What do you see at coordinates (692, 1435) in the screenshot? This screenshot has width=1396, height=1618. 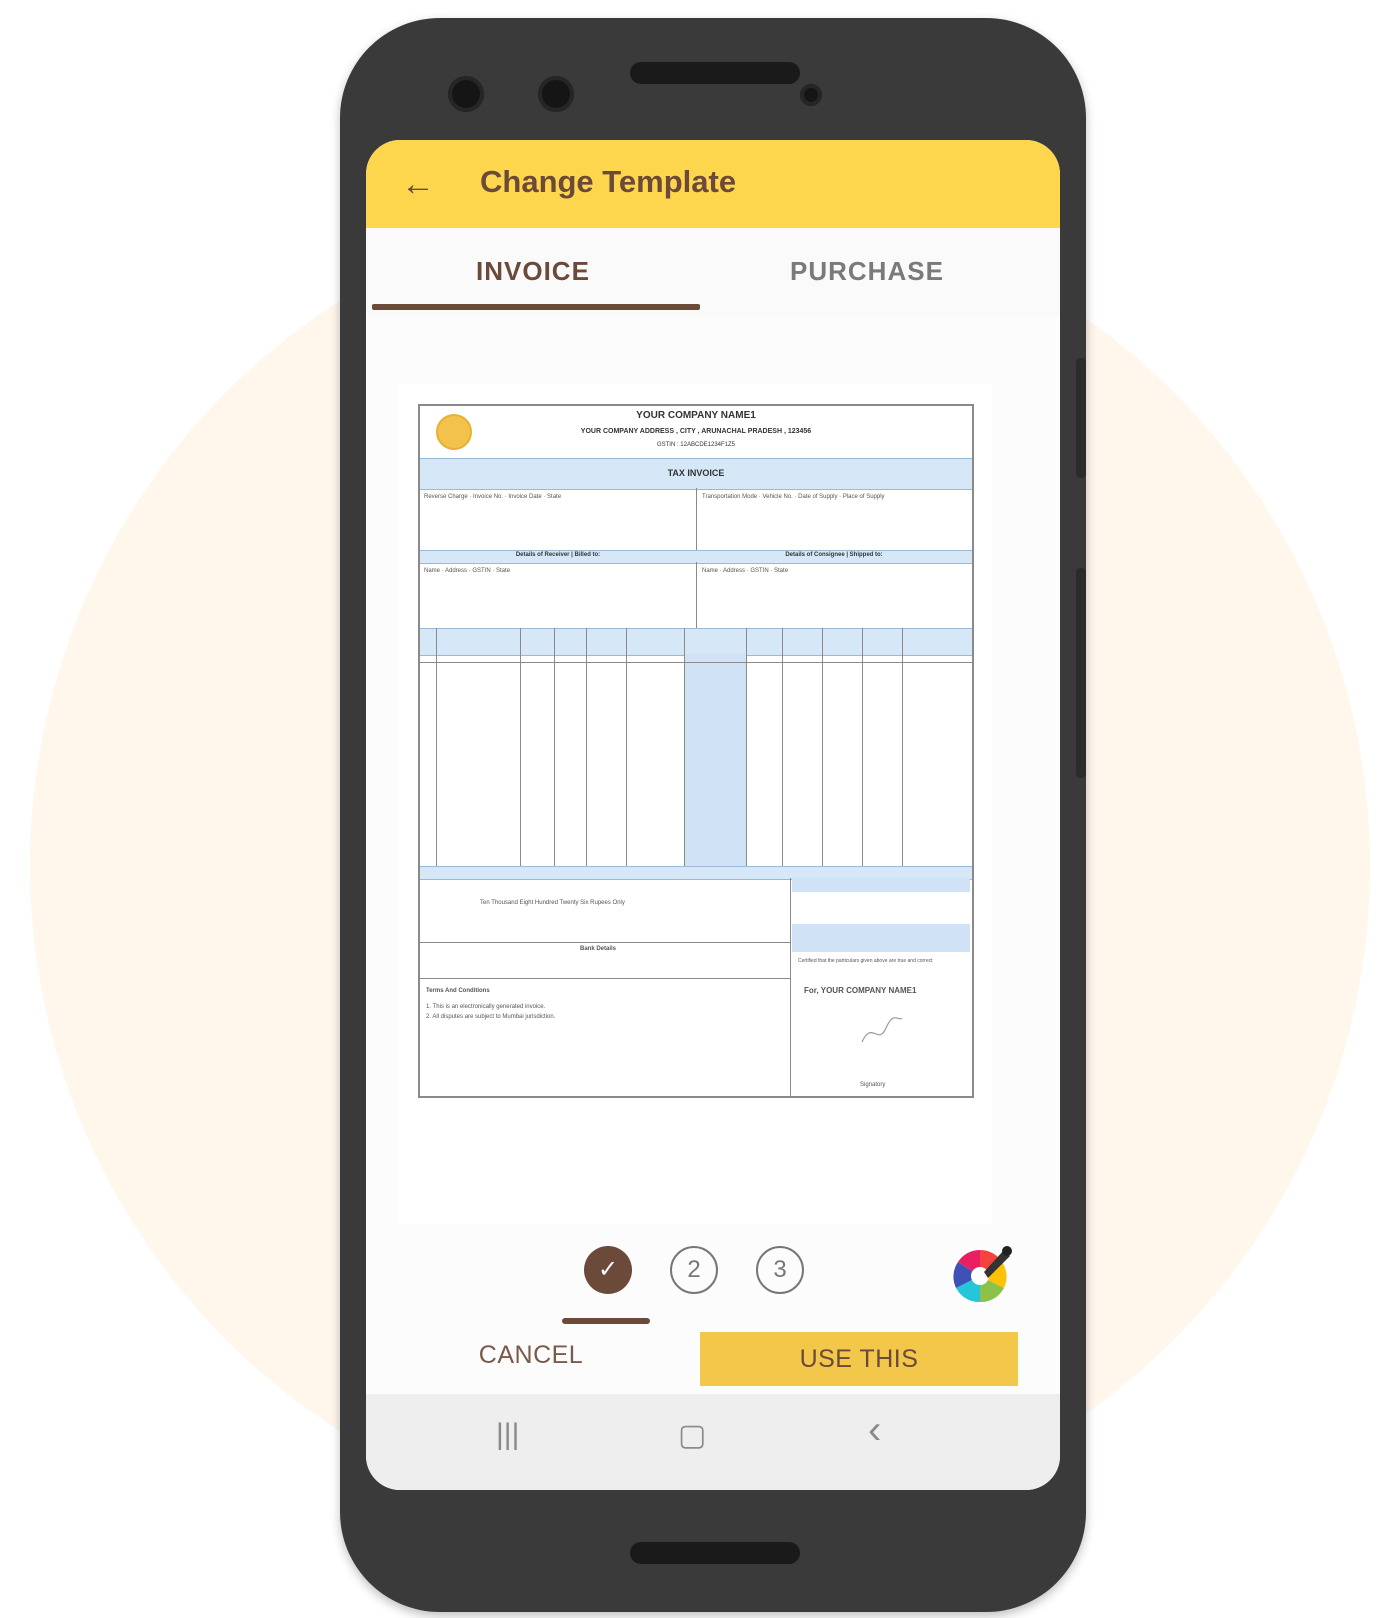 I see `home-icon: ▢` at bounding box center [692, 1435].